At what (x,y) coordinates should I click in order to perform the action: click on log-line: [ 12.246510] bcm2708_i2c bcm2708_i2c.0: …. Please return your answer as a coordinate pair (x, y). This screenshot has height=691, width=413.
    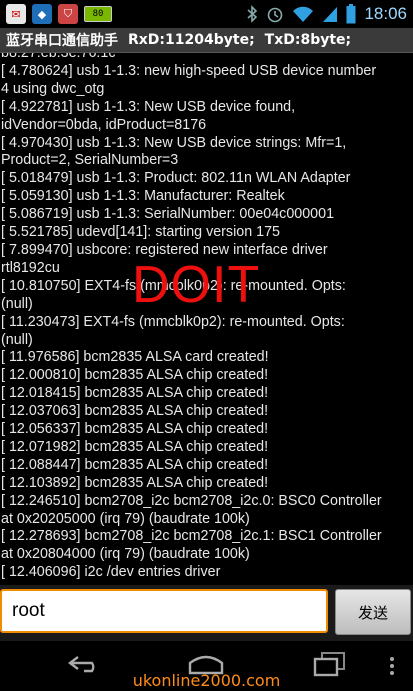
    Looking at the image, I should click on (191, 500).